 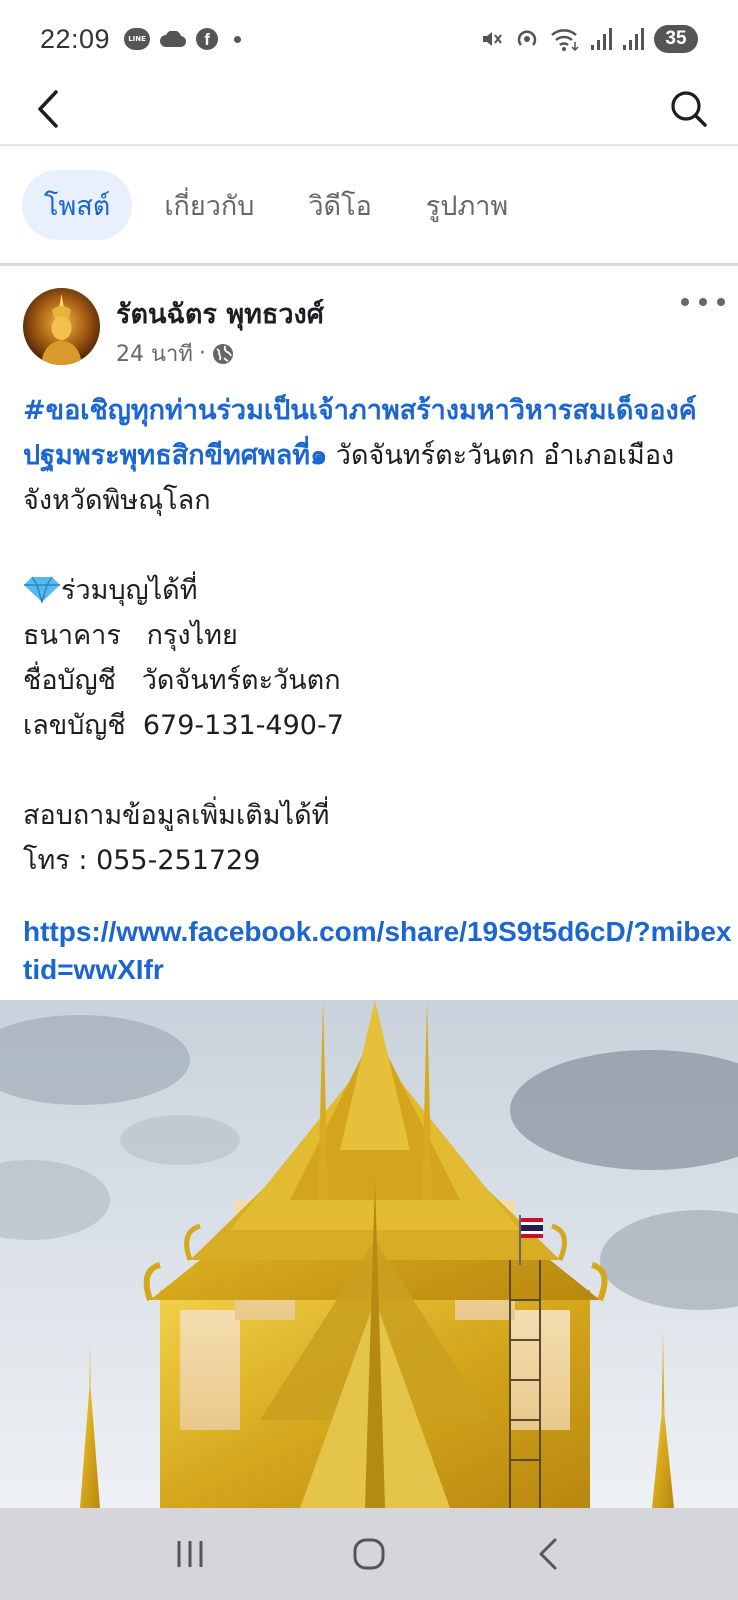 I want to click on recent-apps-icon, so click(x=190, y=1554).